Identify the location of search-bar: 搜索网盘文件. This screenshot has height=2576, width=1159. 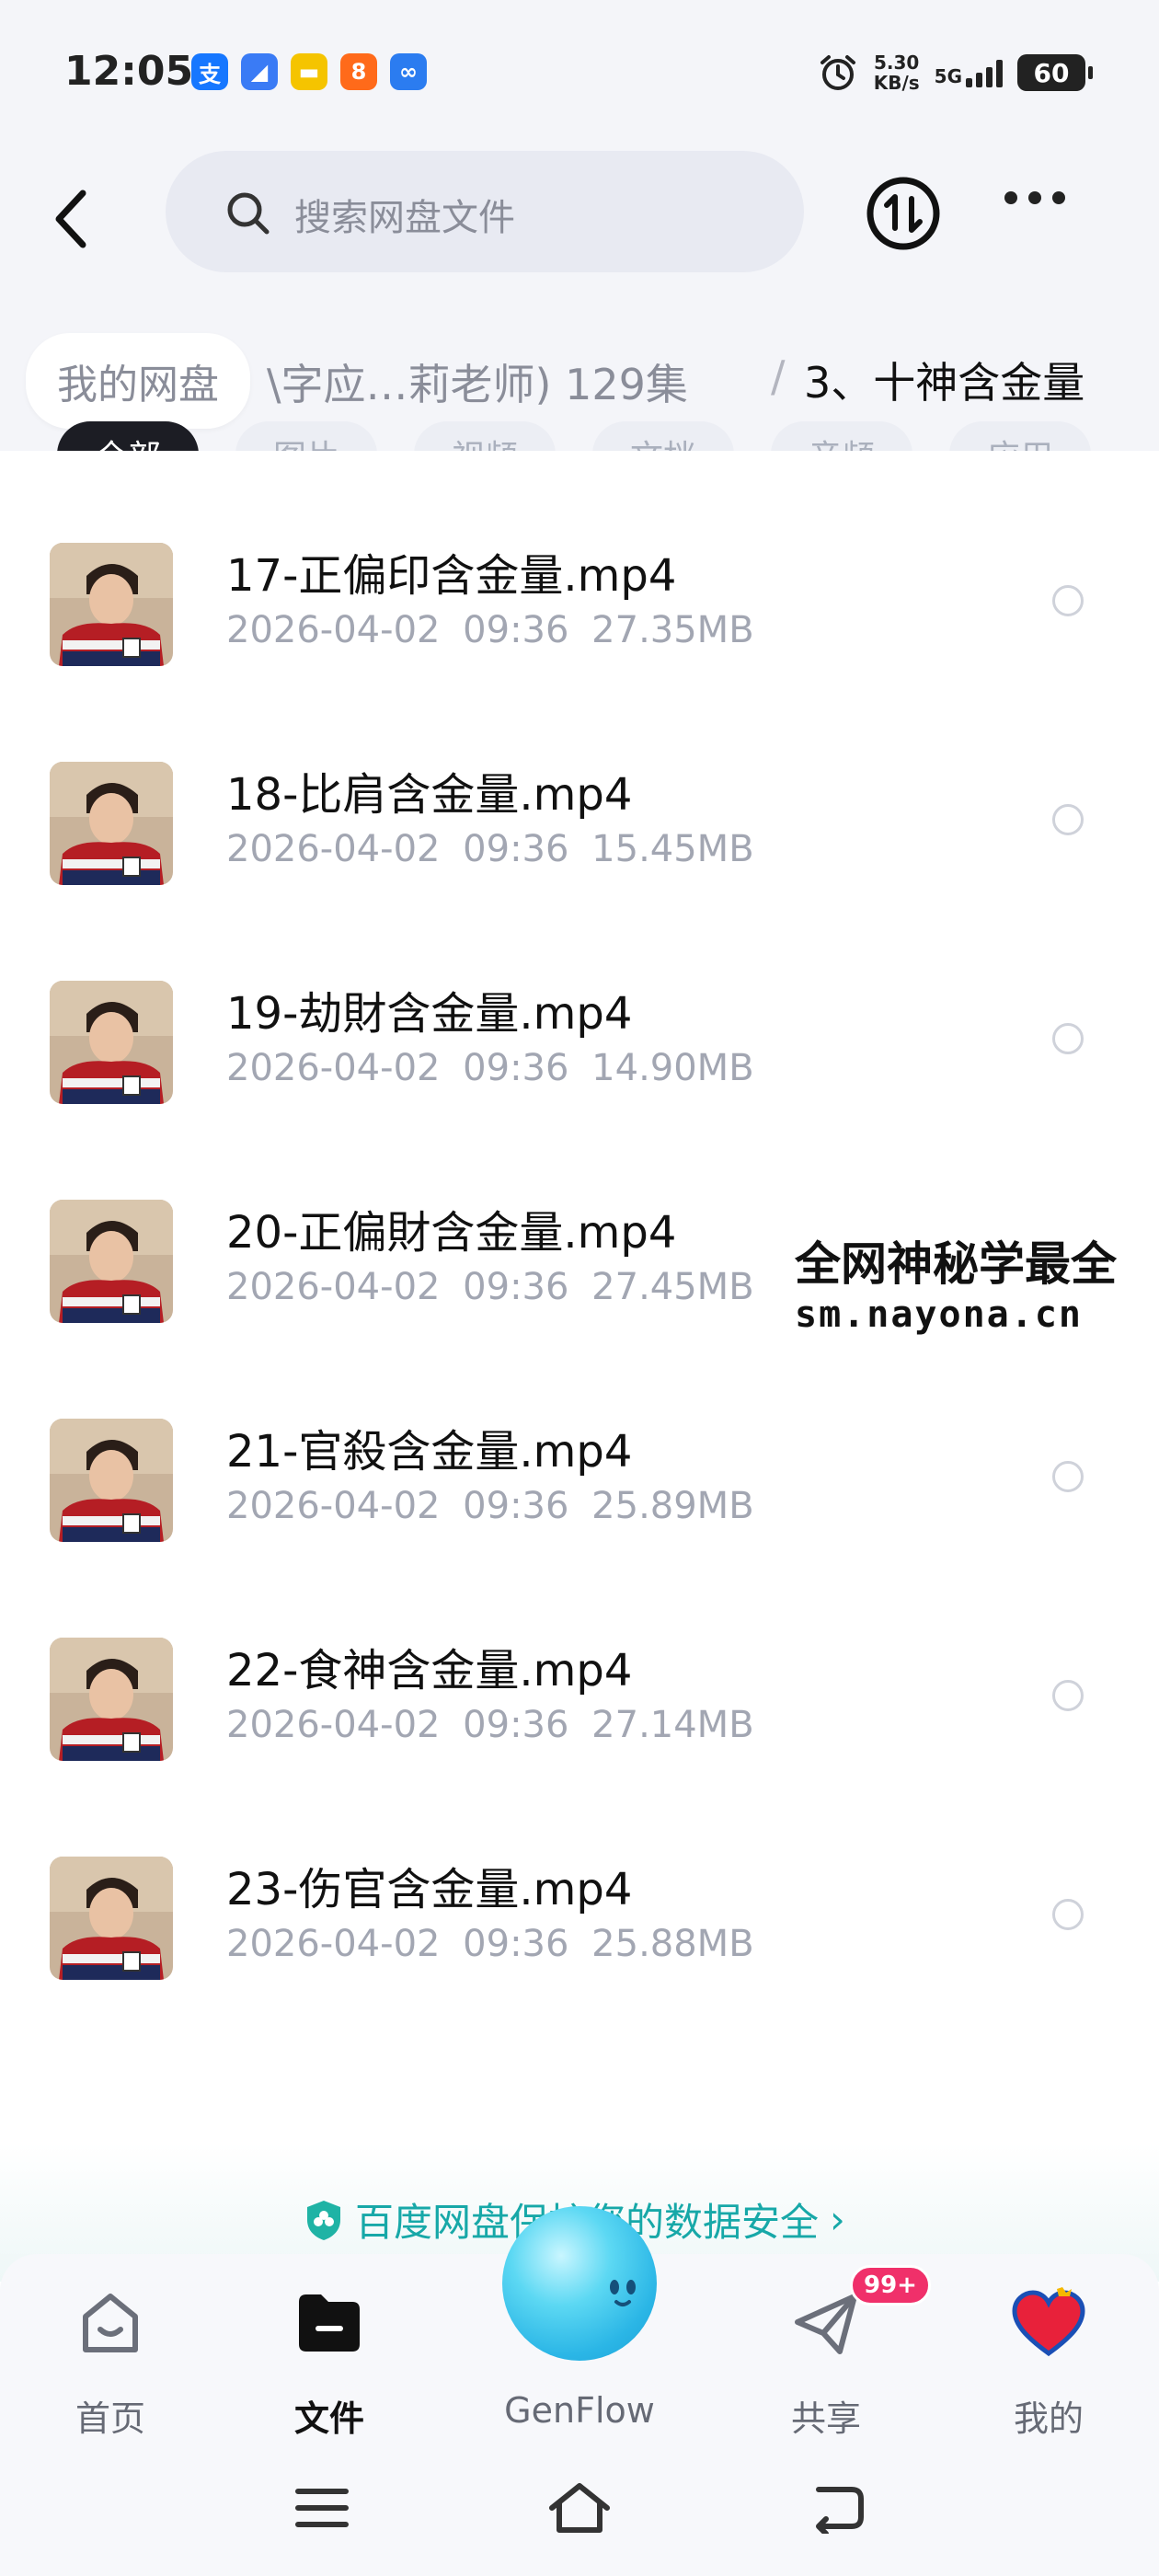
(485, 211).